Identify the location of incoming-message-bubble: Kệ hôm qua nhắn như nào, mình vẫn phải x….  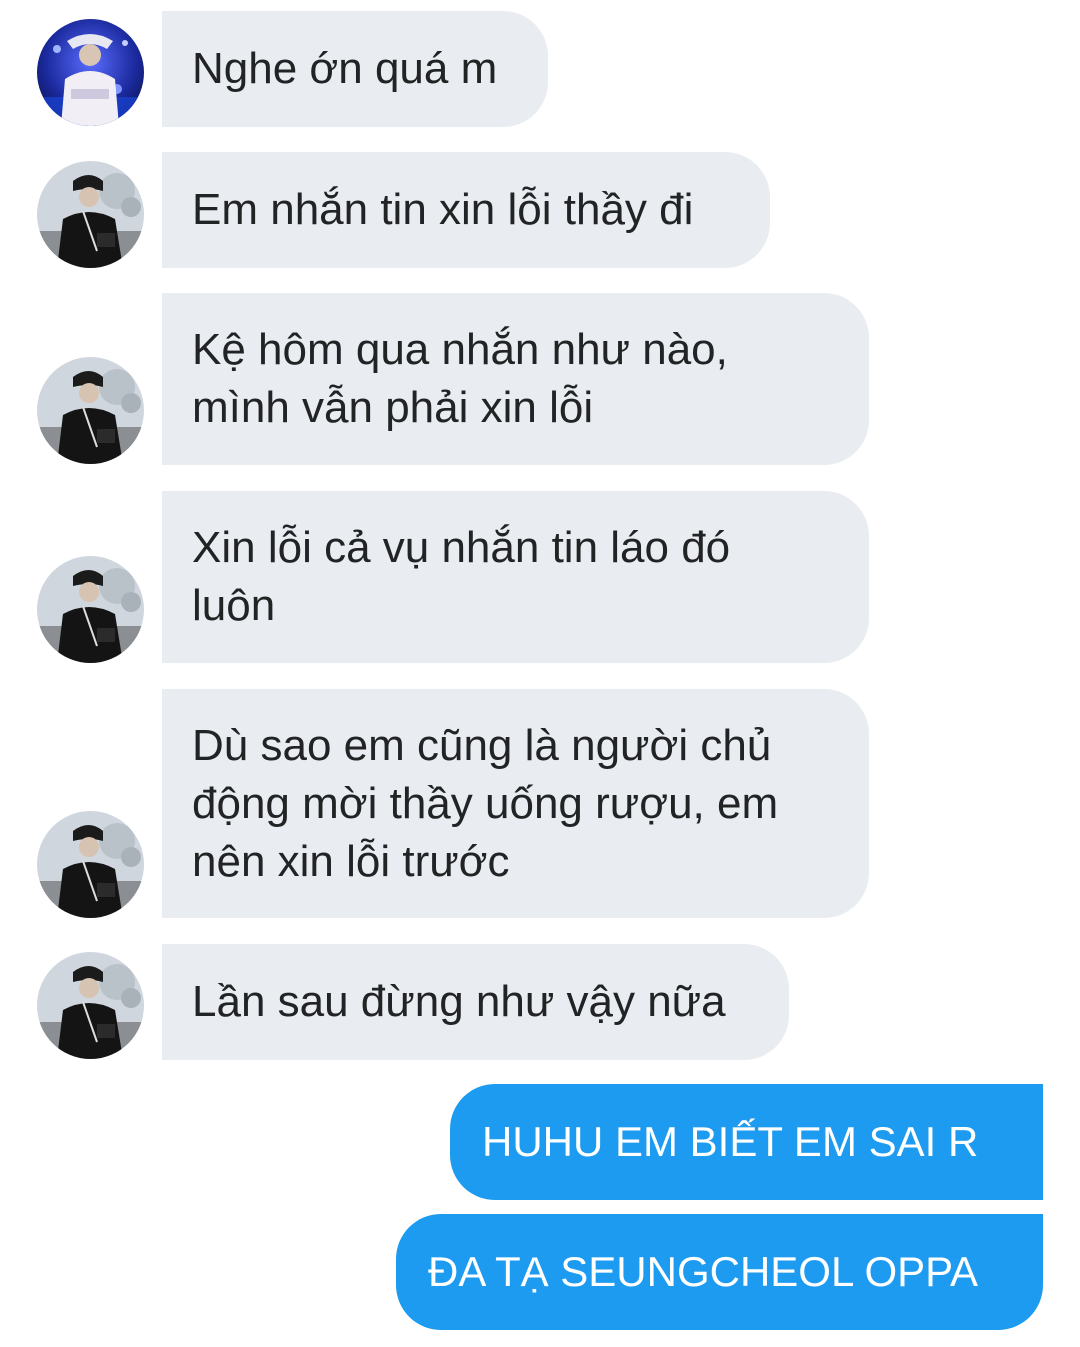
(515, 379).